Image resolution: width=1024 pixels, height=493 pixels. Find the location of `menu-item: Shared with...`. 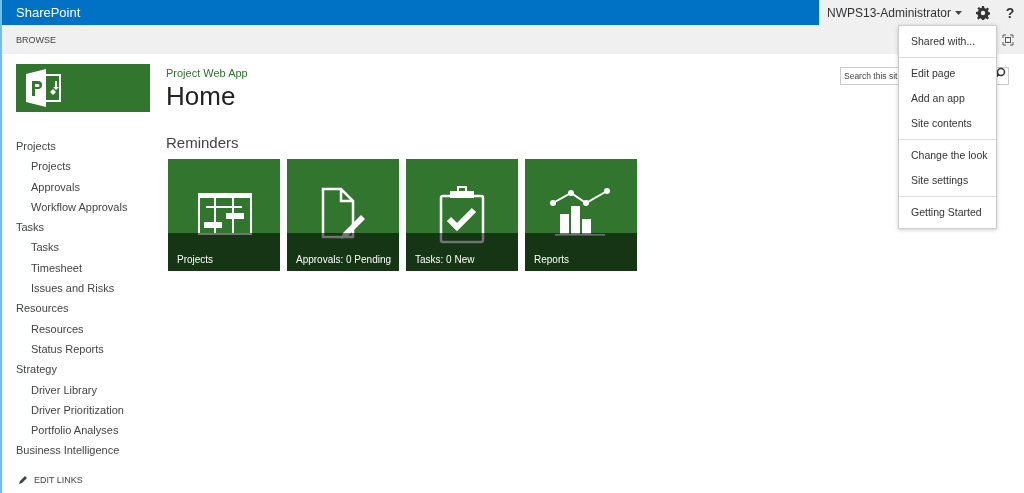

menu-item: Shared with... is located at coordinates (947, 41).